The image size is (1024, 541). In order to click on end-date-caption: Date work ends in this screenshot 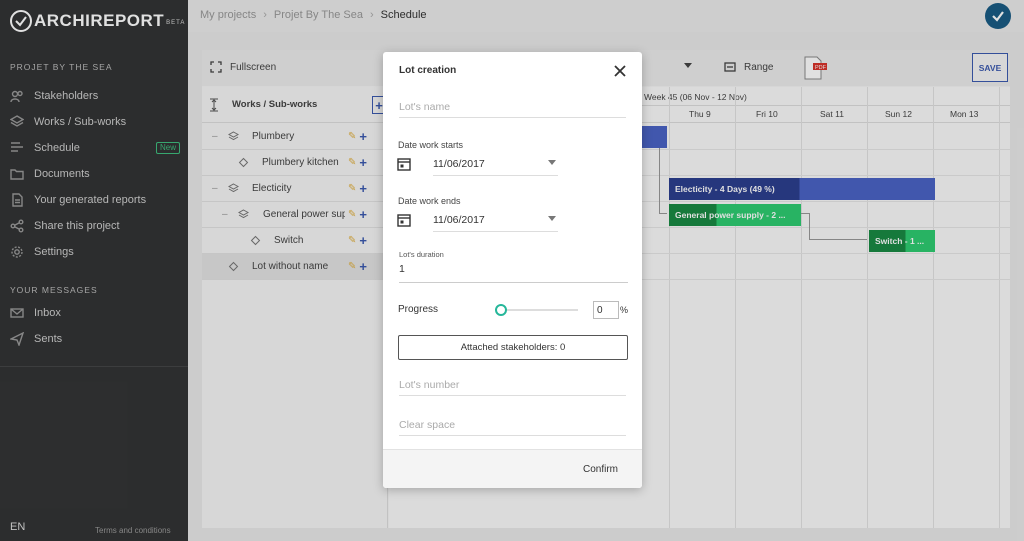, I will do `click(429, 201)`.